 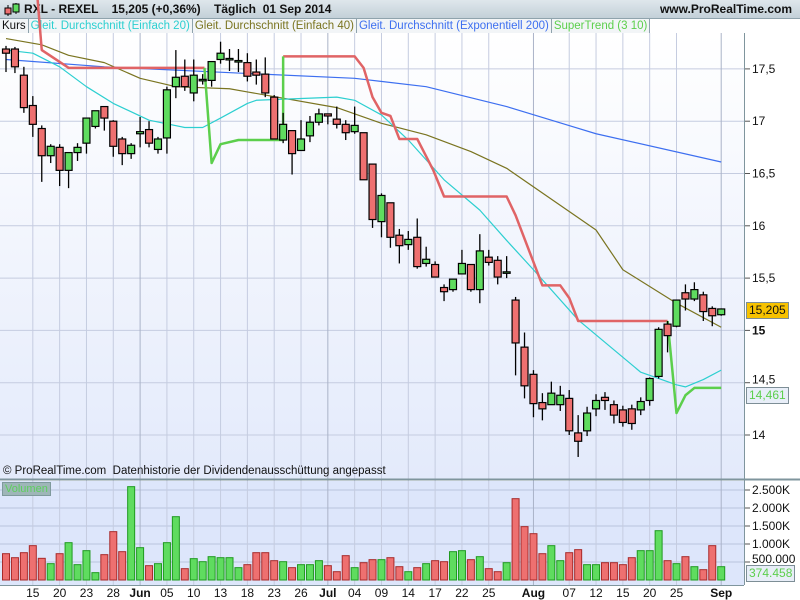 I want to click on date-axis-label: 23, so click(x=87, y=593).